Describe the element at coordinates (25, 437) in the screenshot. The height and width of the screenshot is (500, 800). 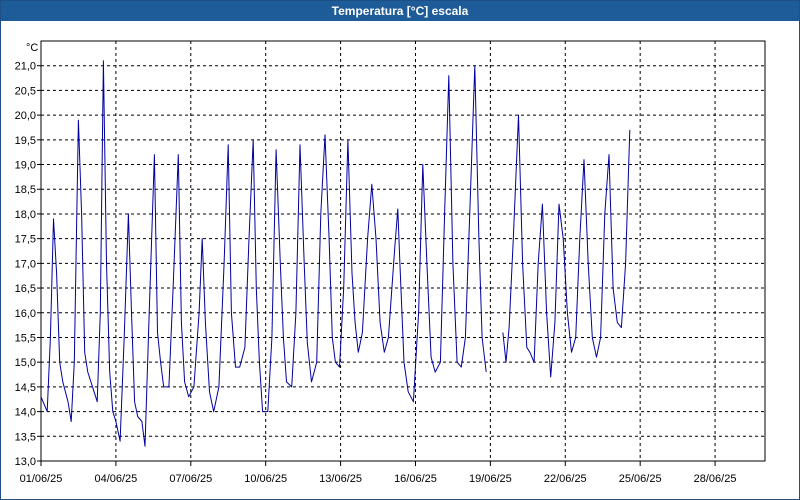
I see `y-tick-label: 13,5` at that location.